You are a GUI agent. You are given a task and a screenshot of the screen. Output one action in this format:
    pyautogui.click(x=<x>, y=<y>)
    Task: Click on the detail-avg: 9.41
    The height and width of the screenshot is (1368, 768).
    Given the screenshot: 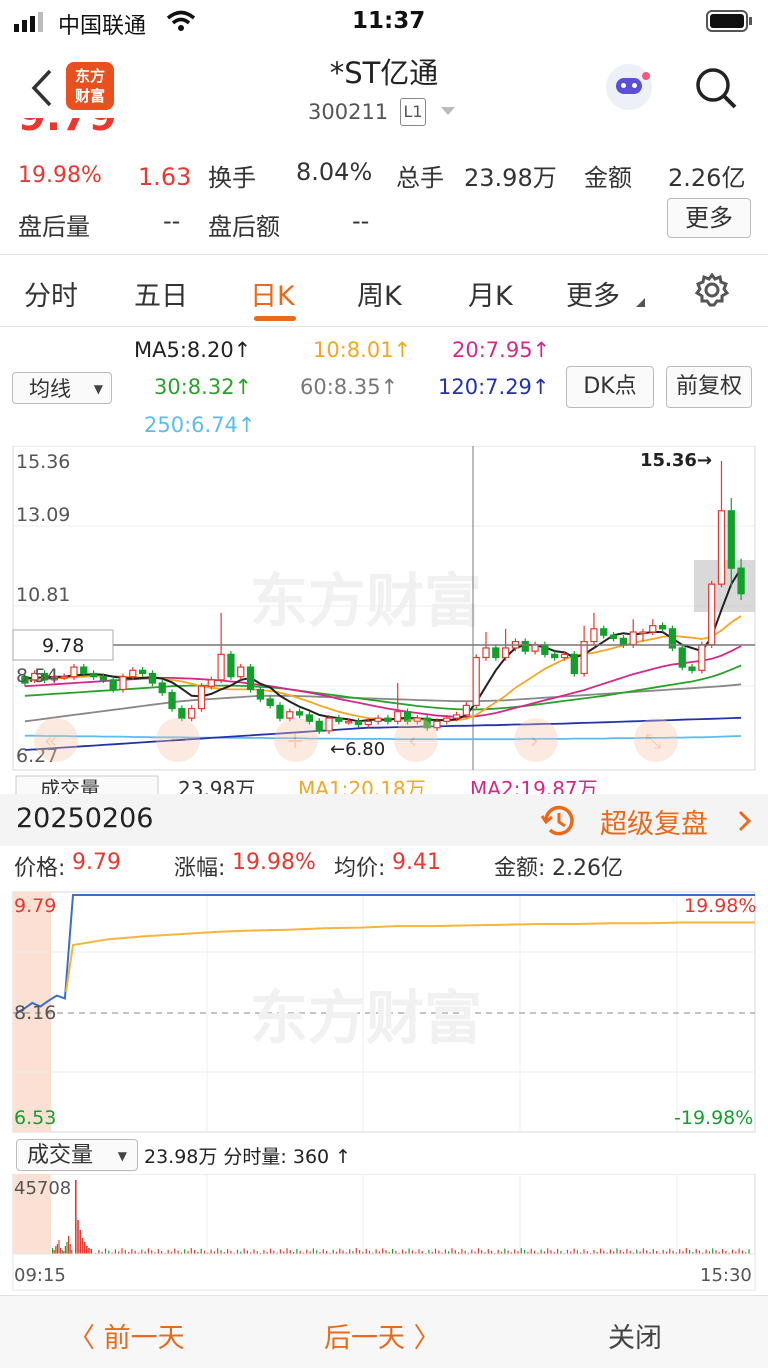 What is the action you would take?
    pyautogui.click(x=416, y=862)
    